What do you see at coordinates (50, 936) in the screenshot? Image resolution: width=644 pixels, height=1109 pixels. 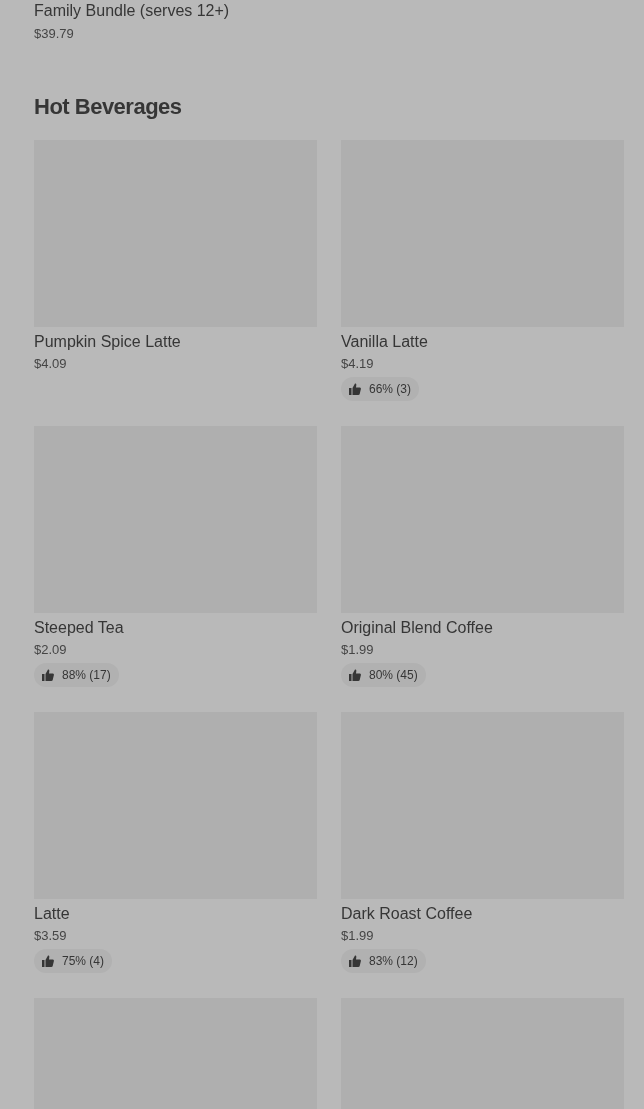 I see `product-price: $3.59` at bounding box center [50, 936].